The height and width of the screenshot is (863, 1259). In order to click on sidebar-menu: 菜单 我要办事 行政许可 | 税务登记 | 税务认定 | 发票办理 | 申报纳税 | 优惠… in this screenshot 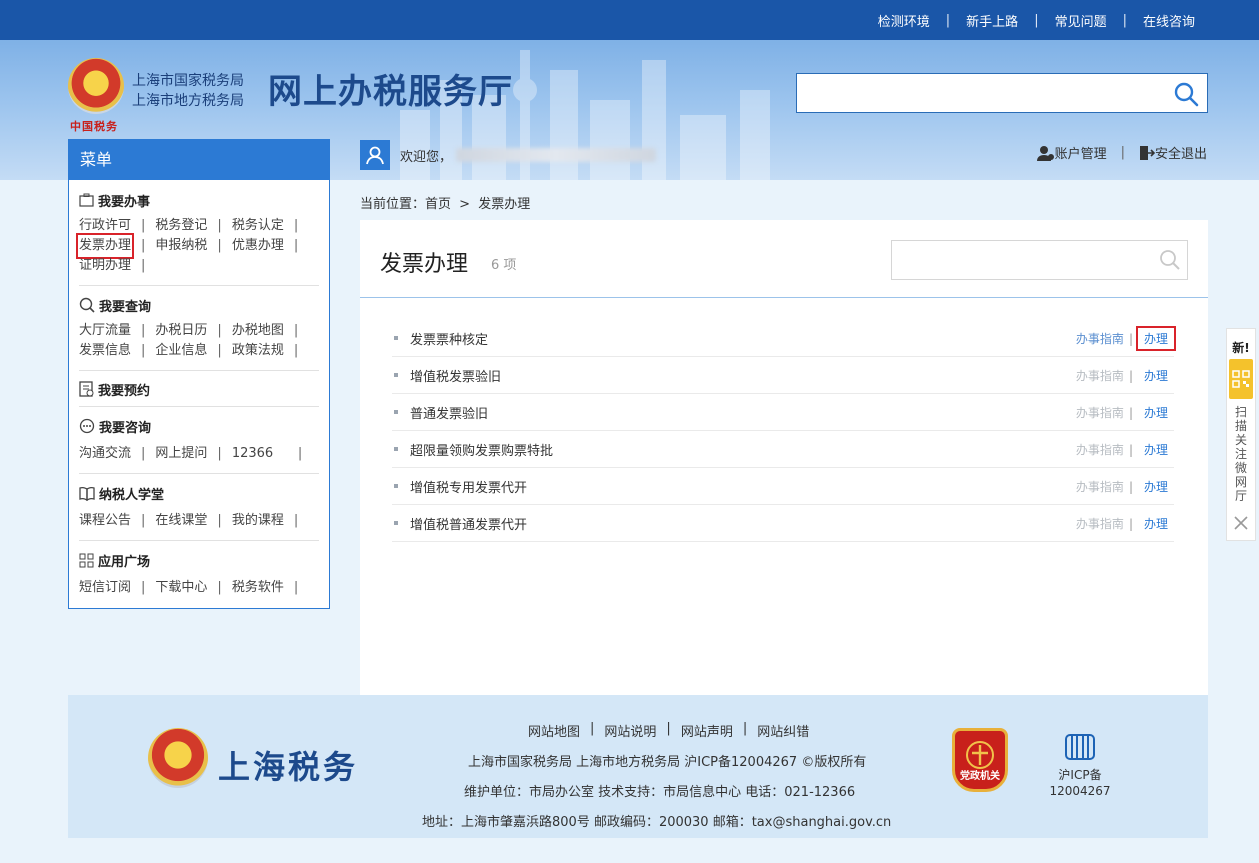, I will do `click(199, 374)`.